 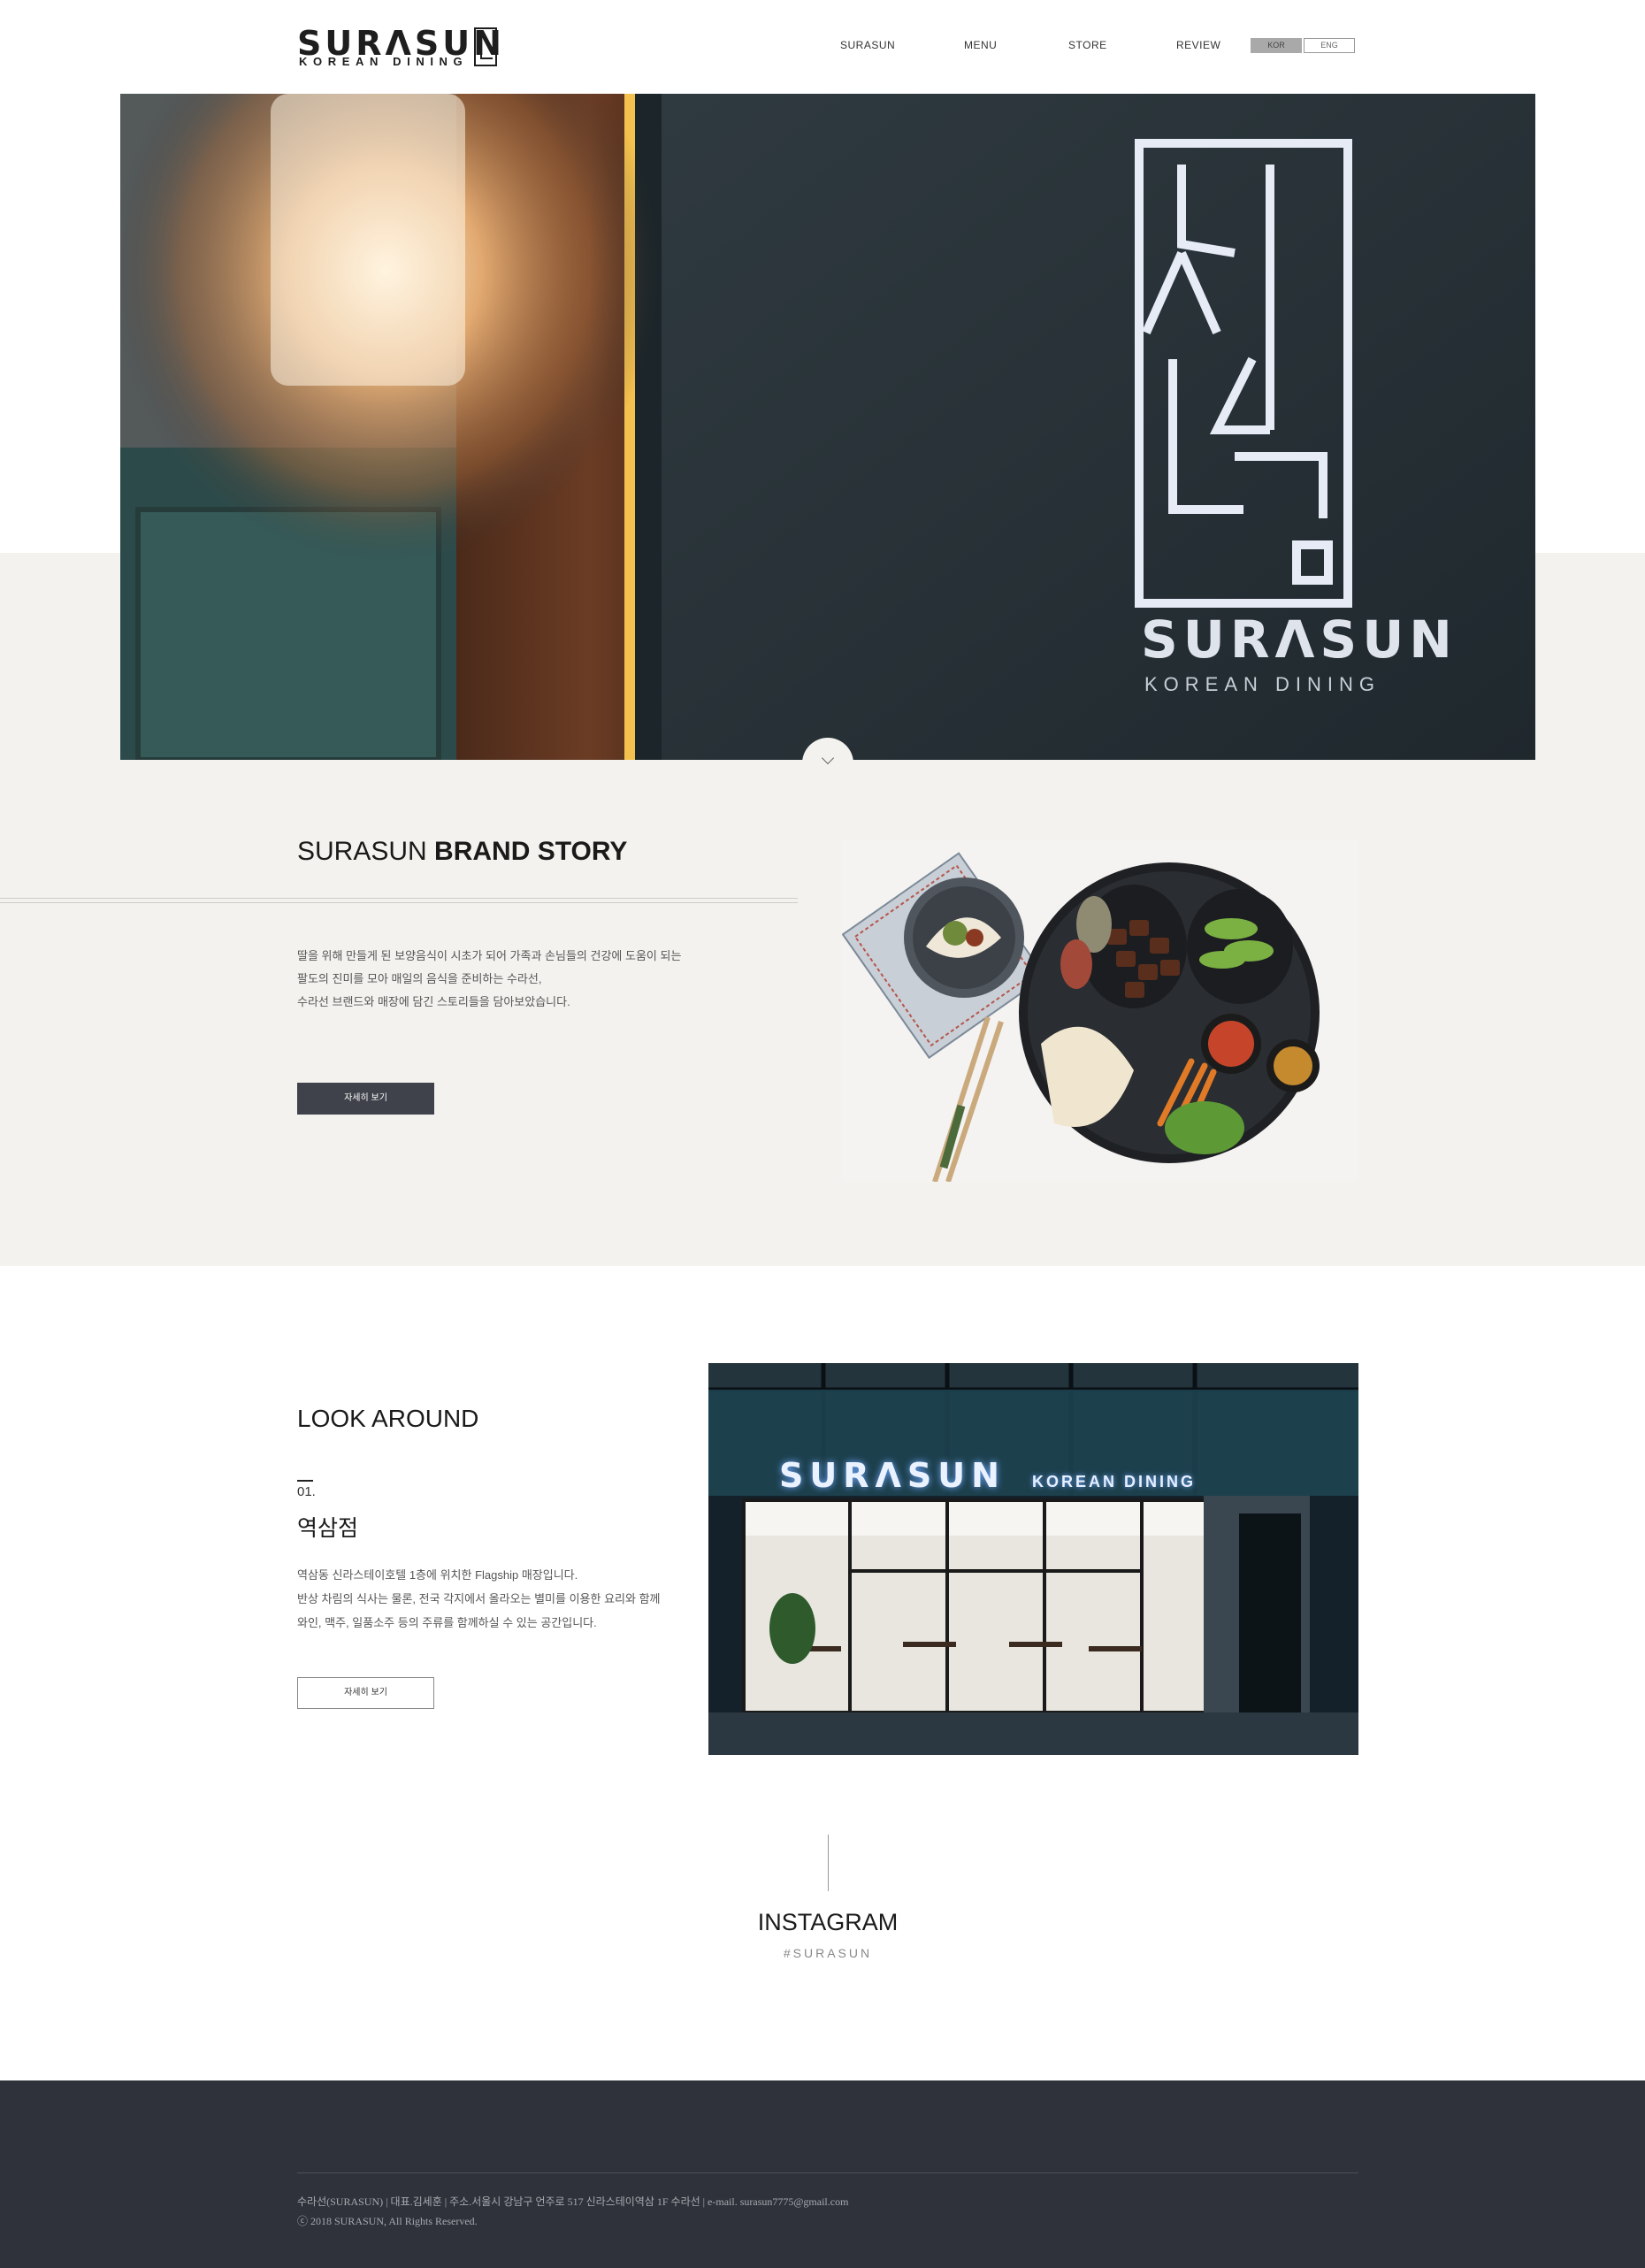 I want to click on brand-story-title: SURASUN BRAND STORY, so click(x=462, y=852).